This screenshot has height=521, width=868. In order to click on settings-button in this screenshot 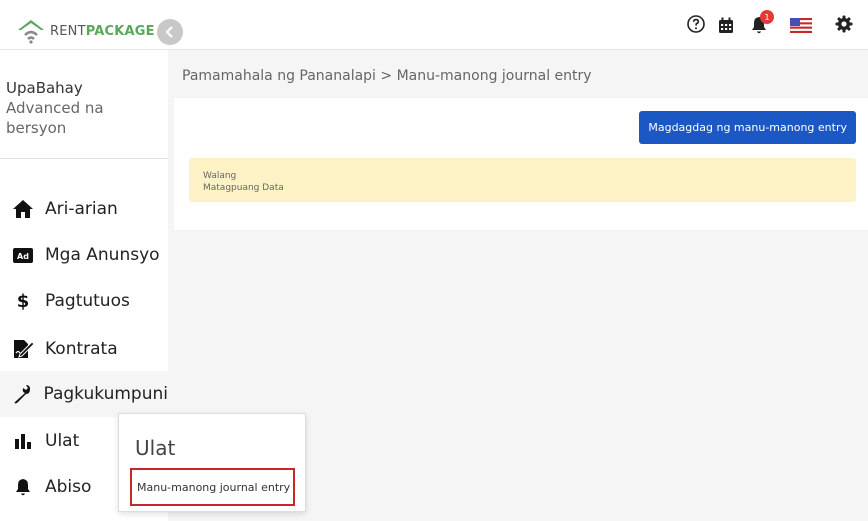, I will do `click(844, 24)`.